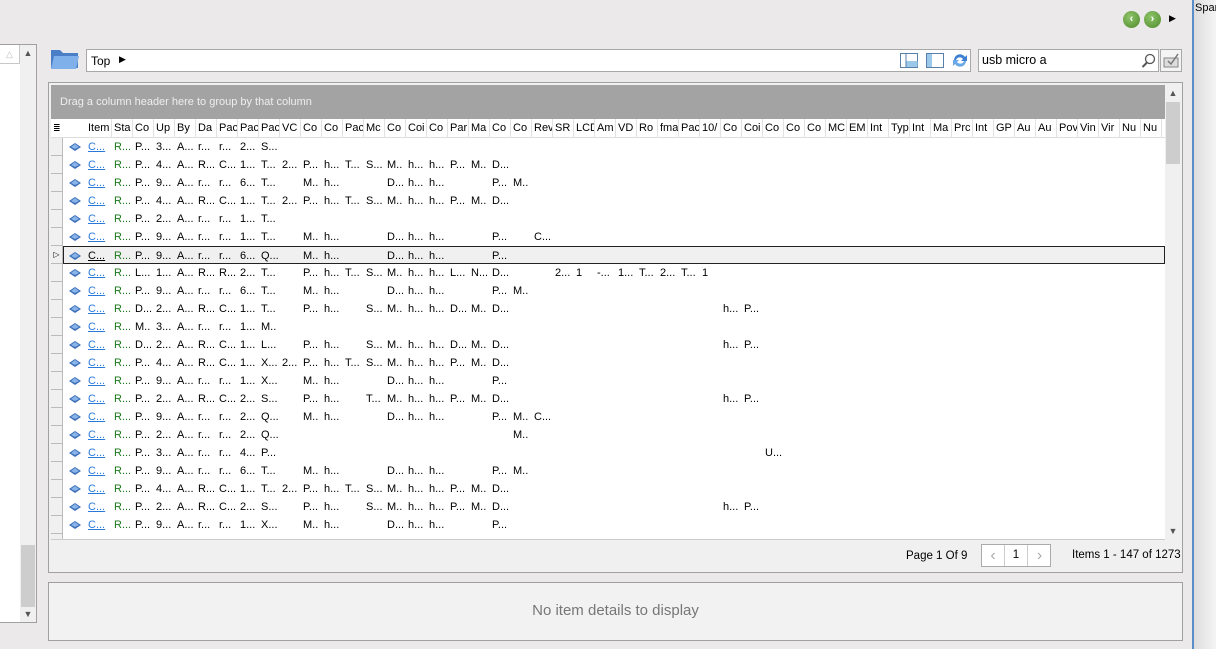 The image size is (1216, 649). What do you see at coordinates (57, 128) in the screenshot?
I see `column-chooser-icon: ≣` at bounding box center [57, 128].